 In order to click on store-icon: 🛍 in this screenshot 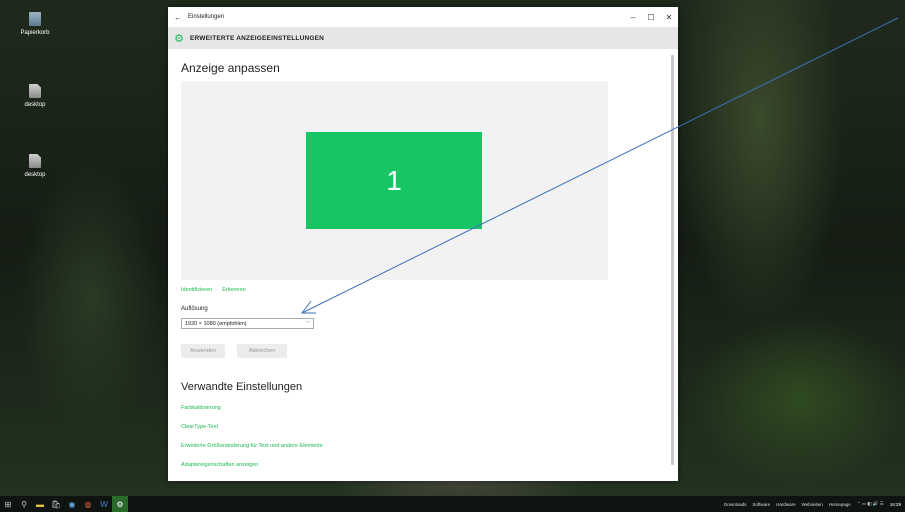, I will do `click(56, 504)`.